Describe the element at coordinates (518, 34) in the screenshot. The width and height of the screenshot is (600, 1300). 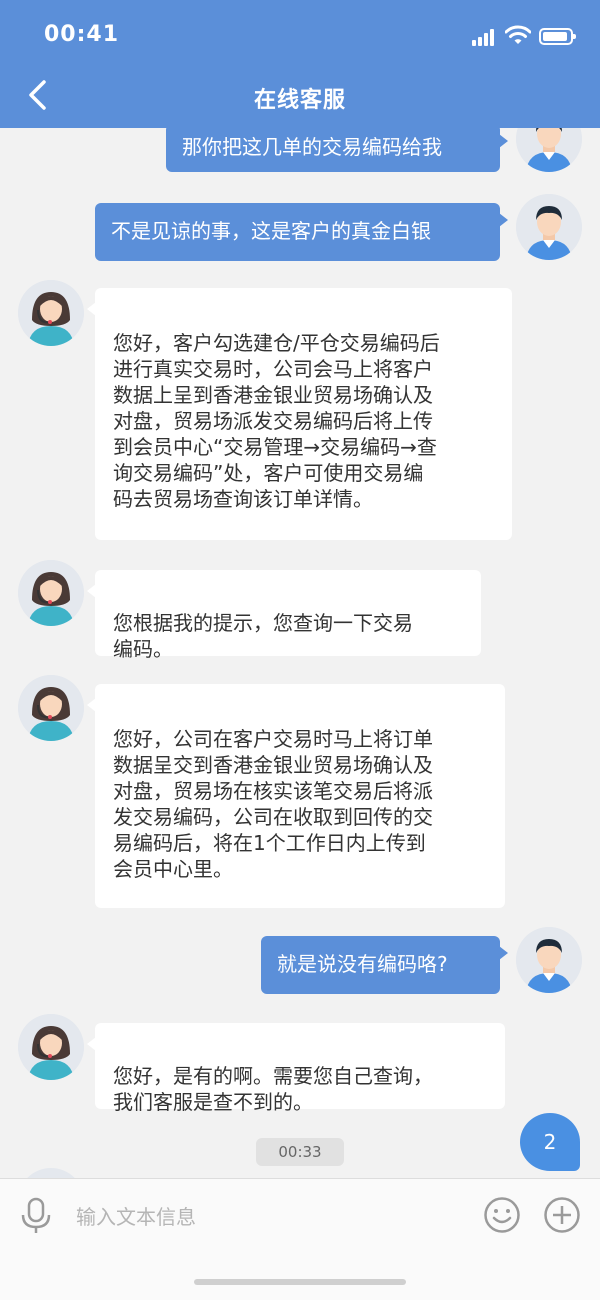
I see `wifi-icon` at that location.